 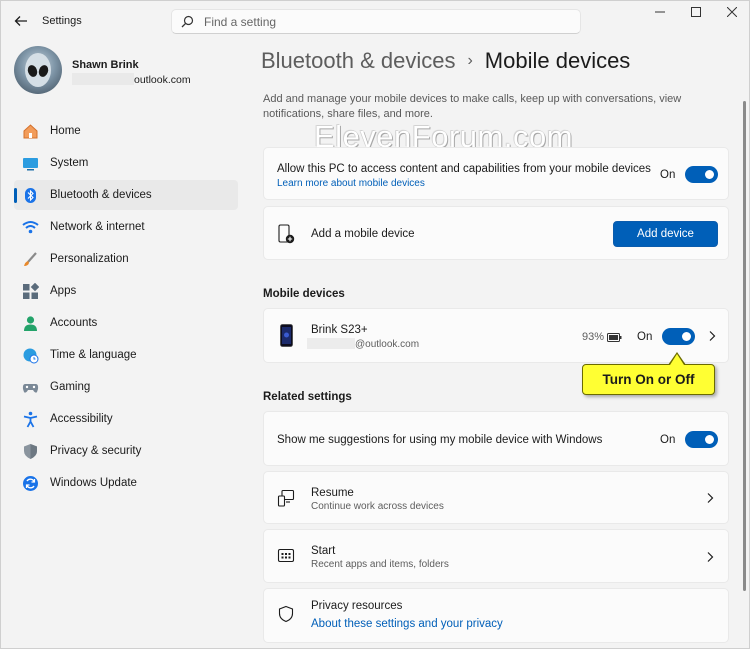 What do you see at coordinates (74, 323) in the screenshot?
I see `sidebar-item-label: Accounts` at bounding box center [74, 323].